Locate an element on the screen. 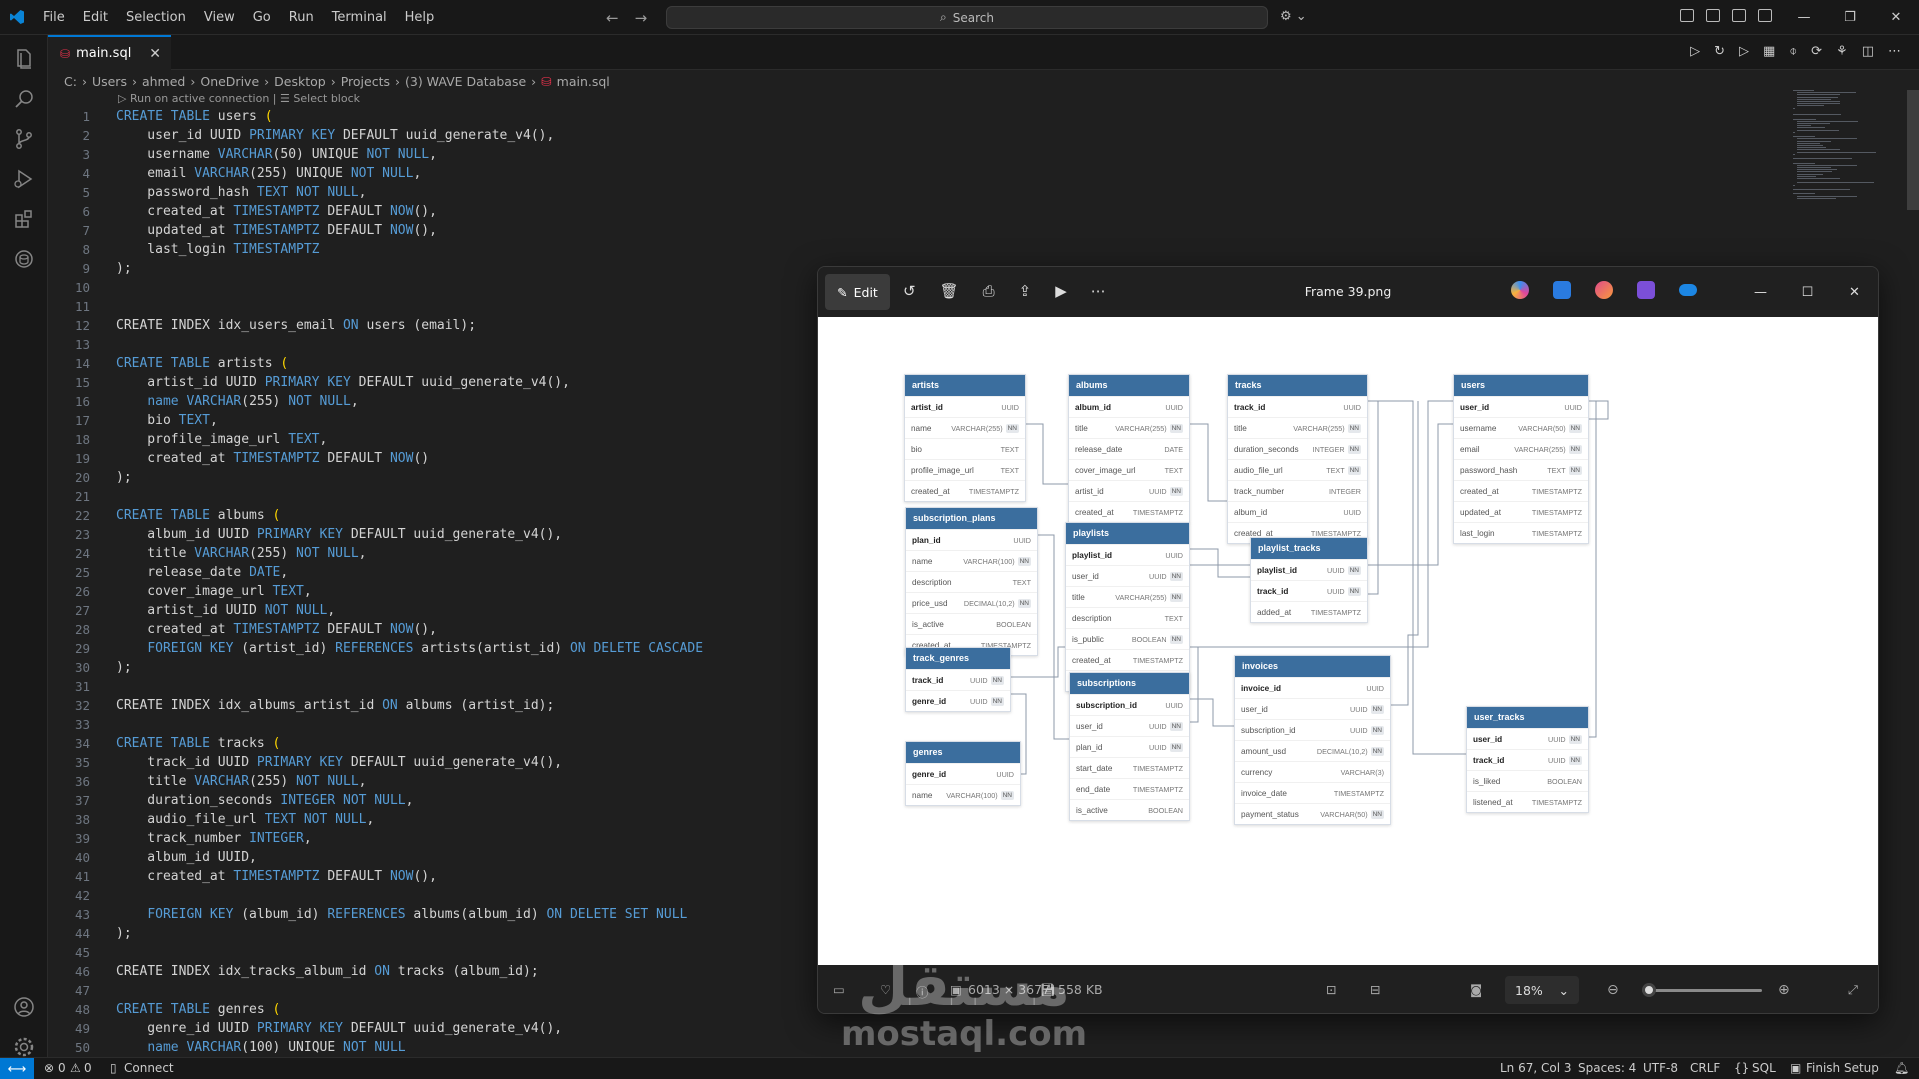 The image size is (1919, 1079). photos-close-icon: ✕ is located at coordinates (1854, 292).